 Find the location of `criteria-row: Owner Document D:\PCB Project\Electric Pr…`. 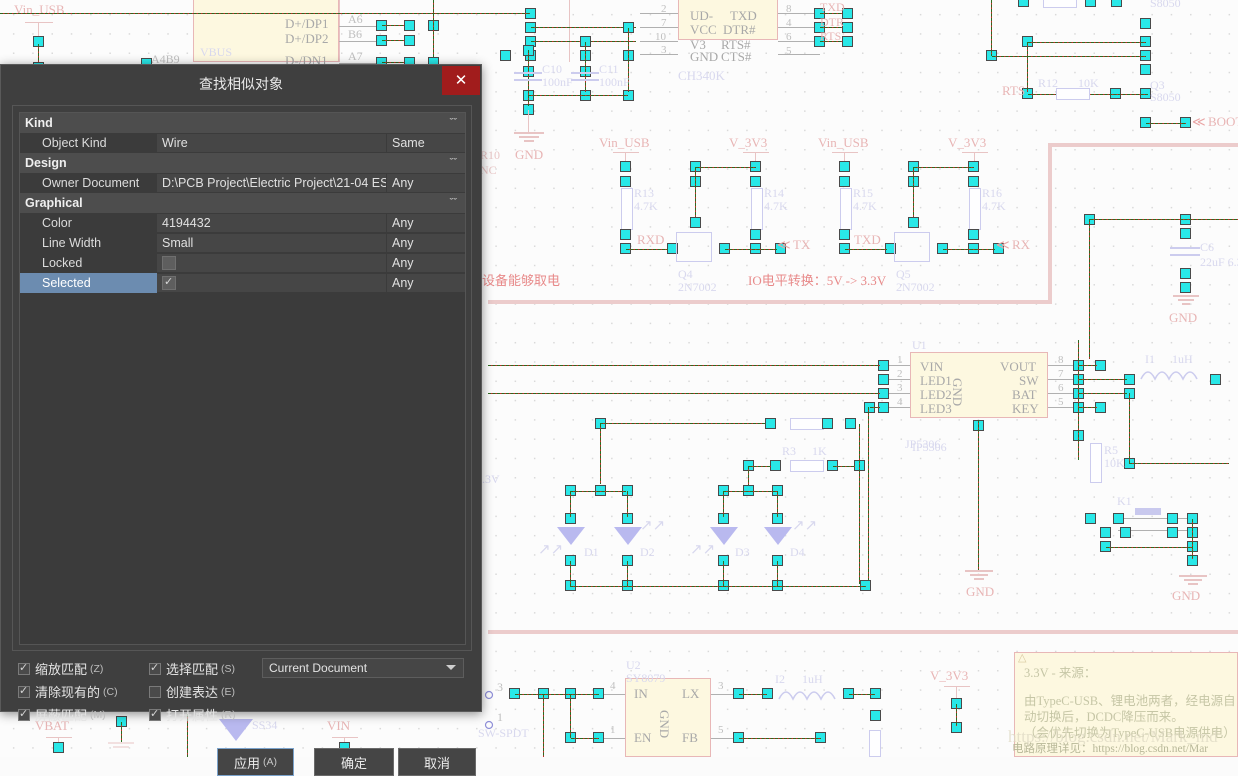

criteria-row: Owner Document D:\PCB Project\Electric Pr… is located at coordinates (242, 183).